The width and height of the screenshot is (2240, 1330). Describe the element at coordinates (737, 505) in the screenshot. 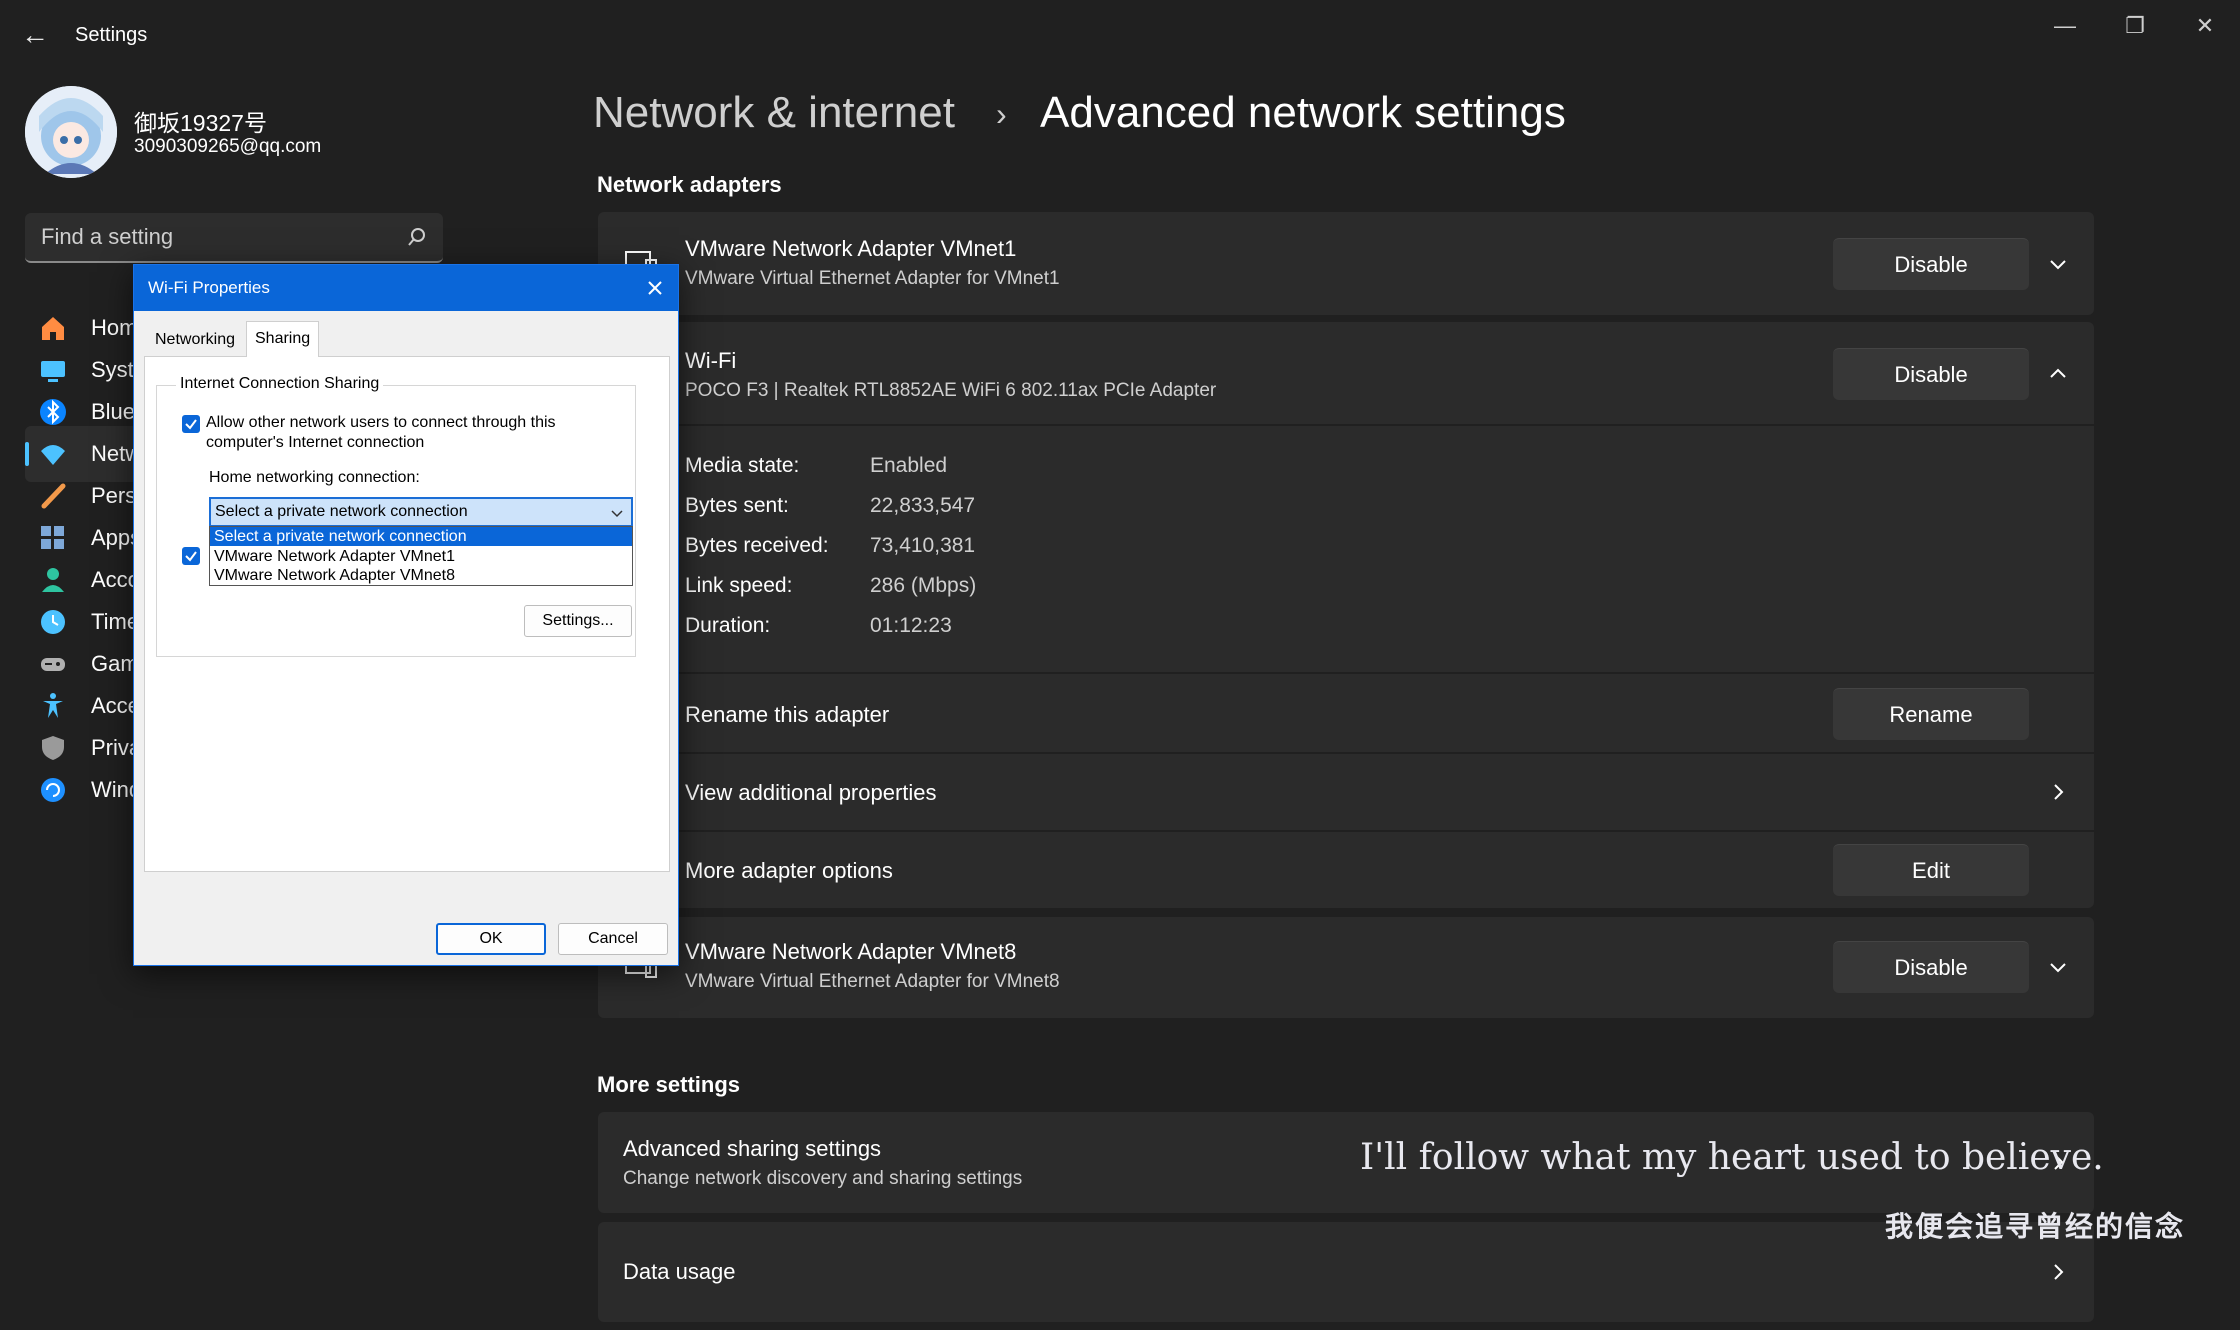

I see `prop-label: Bytes sent:` at that location.